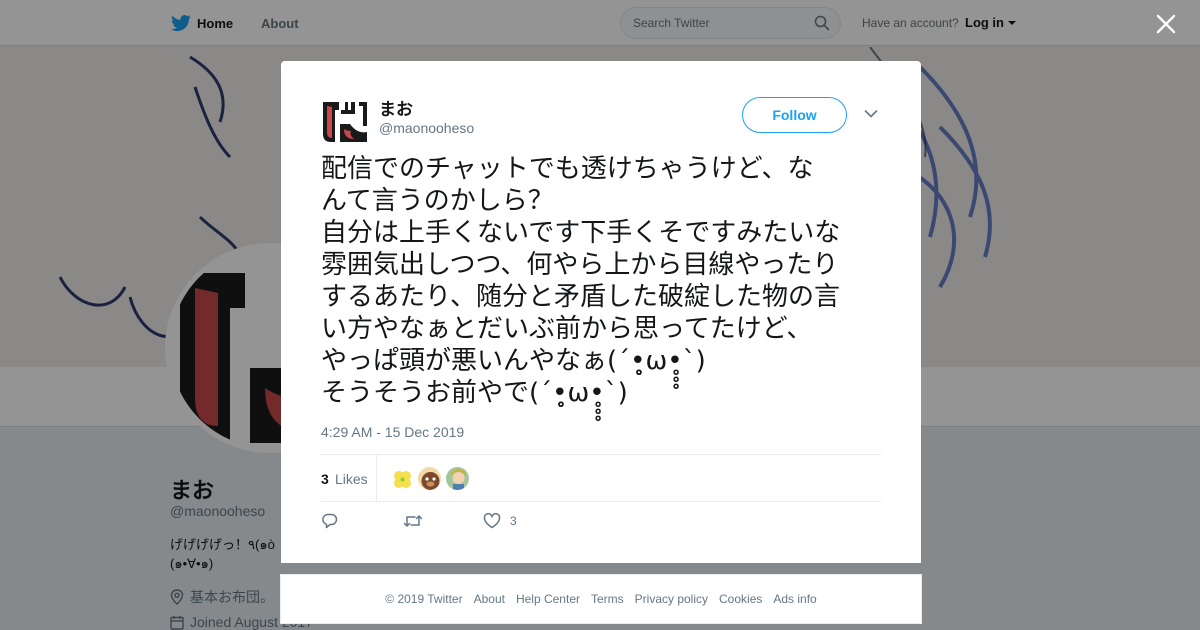 This screenshot has width=1200, height=630. Describe the element at coordinates (423, 599) in the screenshot. I see `footer-copyright: © 2019 Twitter` at that location.